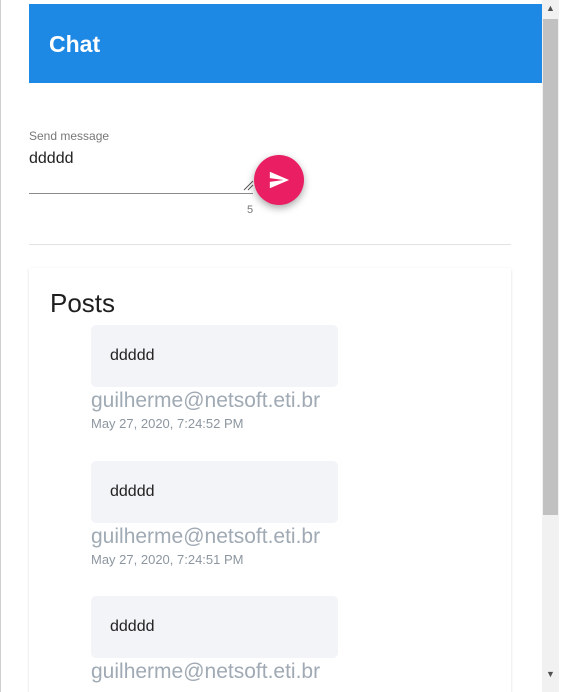 The image size is (567, 692). Describe the element at coordinates (248, 185) in the screenshot. I see `resize-grip-icon` at that location.